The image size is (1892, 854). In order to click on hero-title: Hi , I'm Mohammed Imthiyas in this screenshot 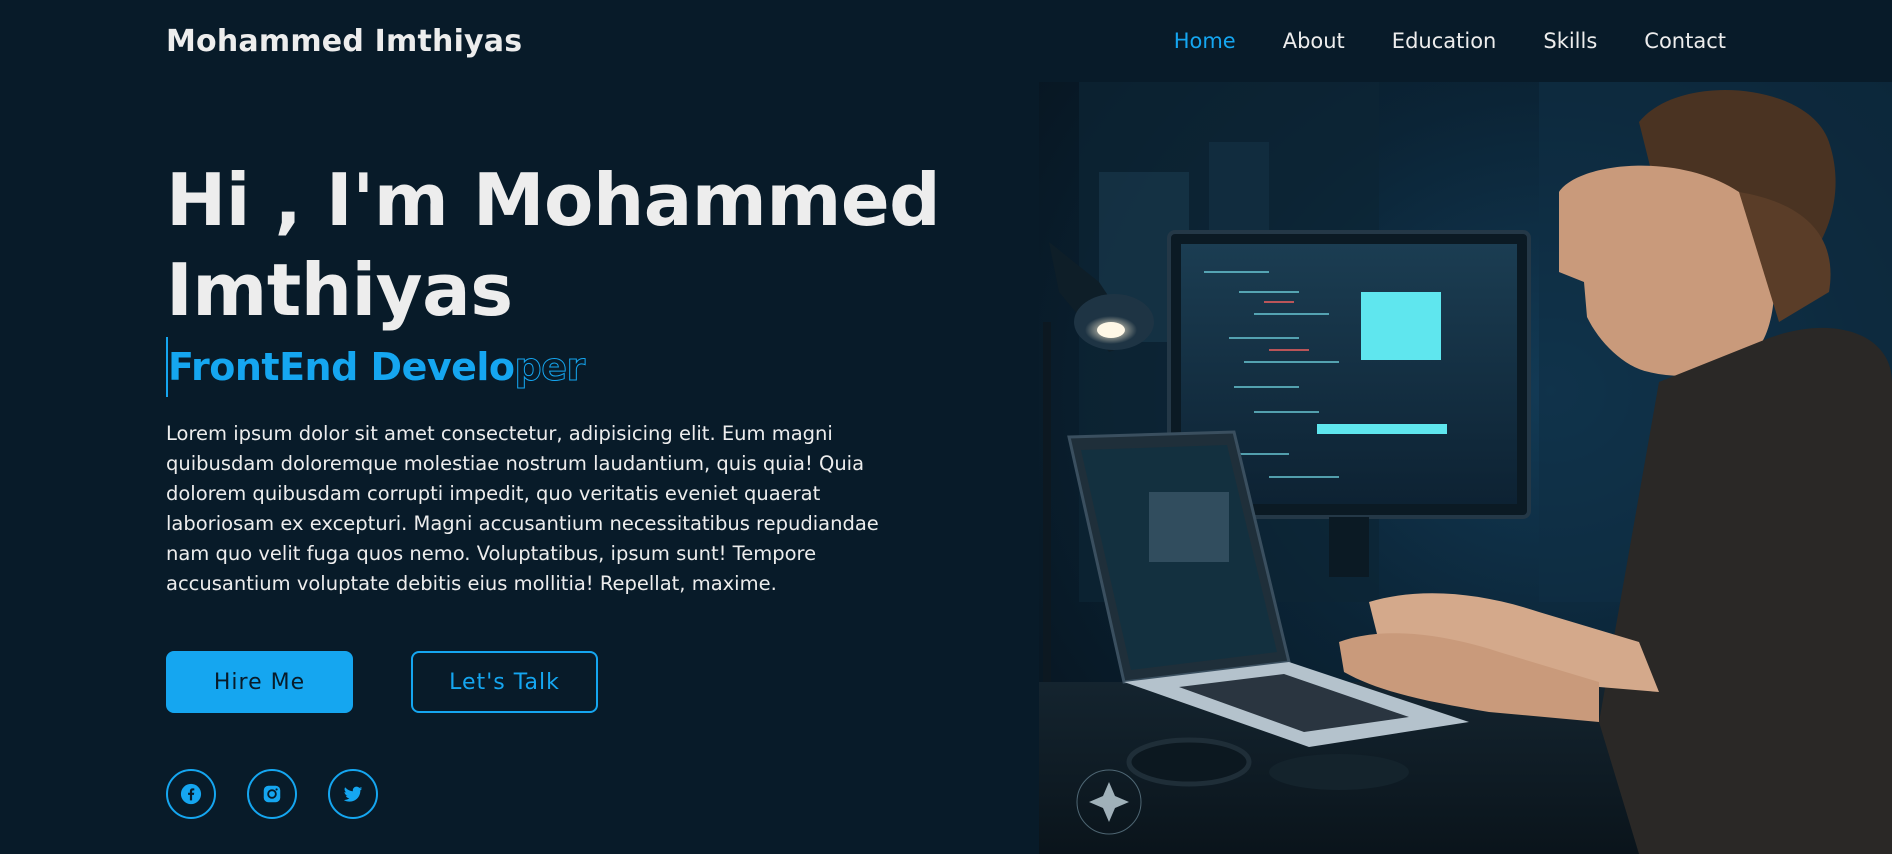, I will do `click(556, 245)`.